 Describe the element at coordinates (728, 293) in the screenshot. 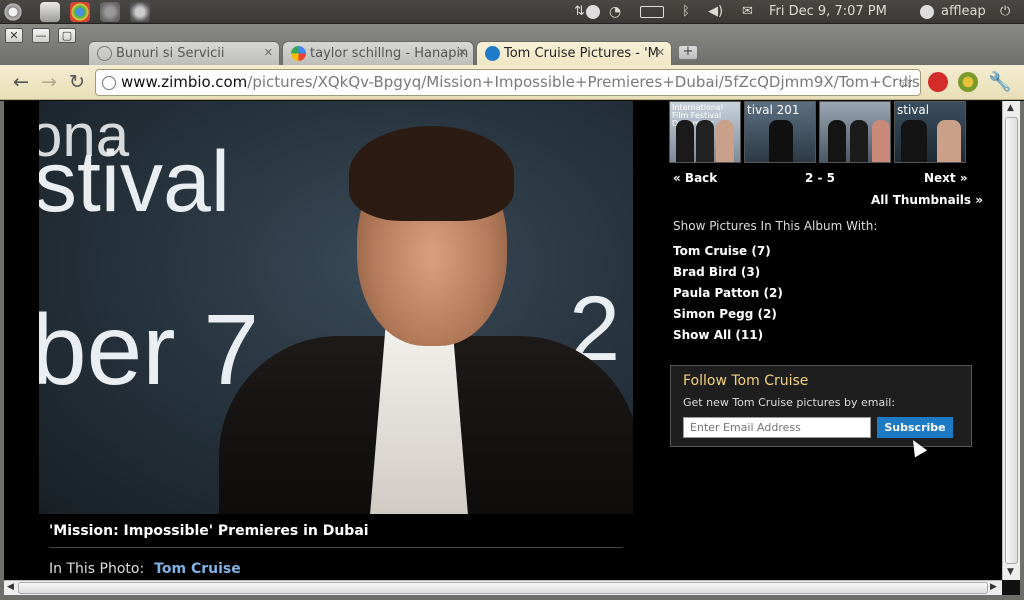

I see `album-item-paula-patton: Paula Patton (2)` at that location.